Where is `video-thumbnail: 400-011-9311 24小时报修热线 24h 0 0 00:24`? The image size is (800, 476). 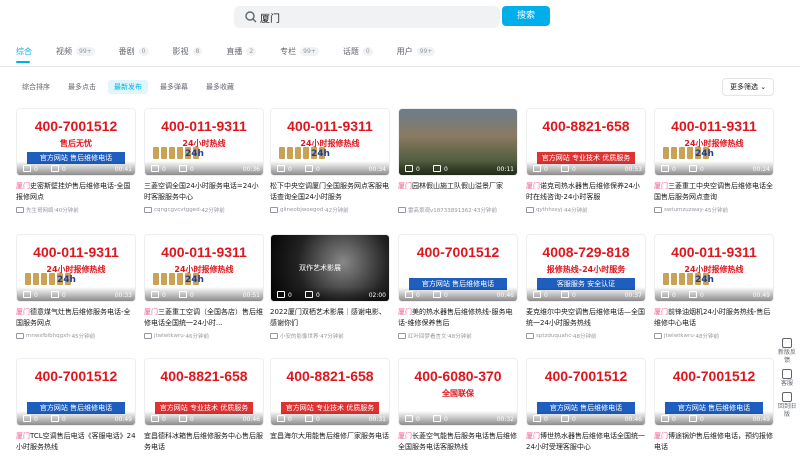 video-thumbnail: 400-011-9311 24小时报修热线 24h 0 0 00:24 is located at coordinates (714, 142).